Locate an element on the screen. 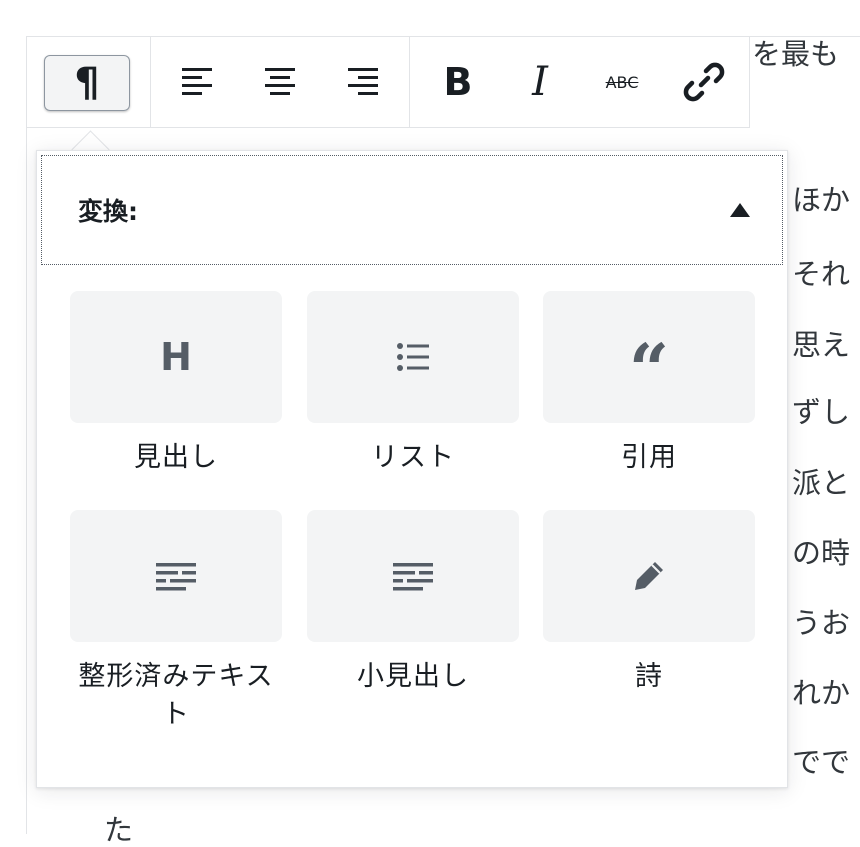 This screenshot has width=860, height=847. italic-icon: I is located at coordinates (540, 82).